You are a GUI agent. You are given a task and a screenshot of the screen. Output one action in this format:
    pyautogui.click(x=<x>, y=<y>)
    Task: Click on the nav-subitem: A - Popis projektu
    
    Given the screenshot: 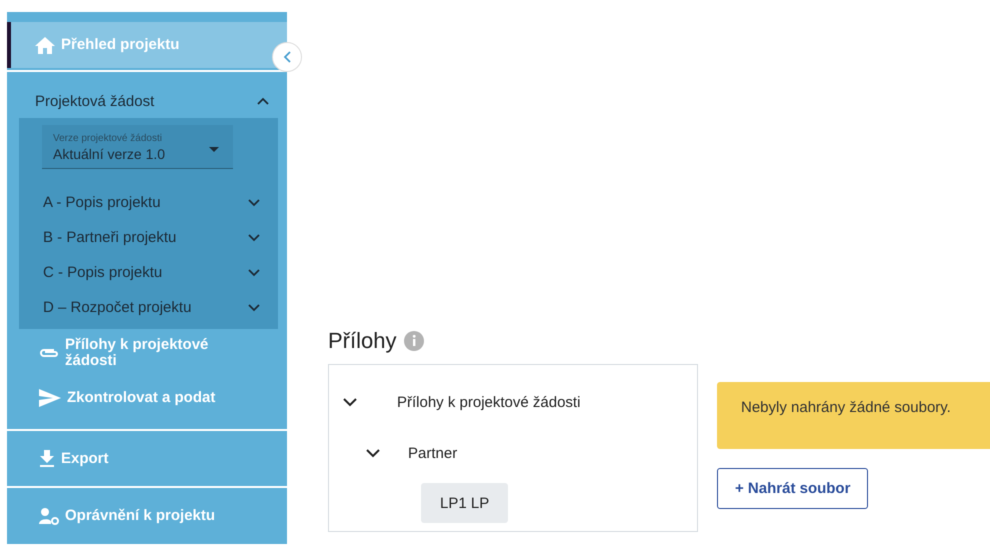 What is the action you would take?
    pyautogui.click(x=148, y=202)
    